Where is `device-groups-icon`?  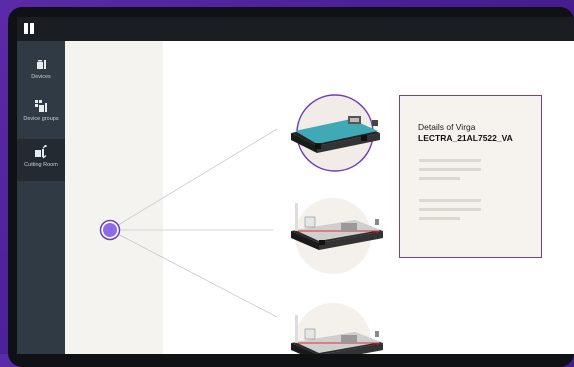
device-groups-icon is located at coordinates (41, 106).